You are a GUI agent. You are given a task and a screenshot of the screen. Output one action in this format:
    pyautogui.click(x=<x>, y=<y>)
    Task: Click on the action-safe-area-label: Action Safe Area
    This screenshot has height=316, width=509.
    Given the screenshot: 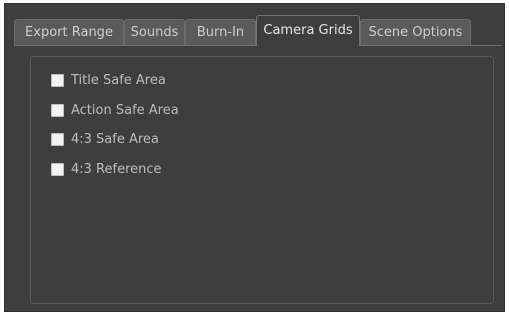 What is the action you would take?
    pyautogui.click(x=125, y=110)
    